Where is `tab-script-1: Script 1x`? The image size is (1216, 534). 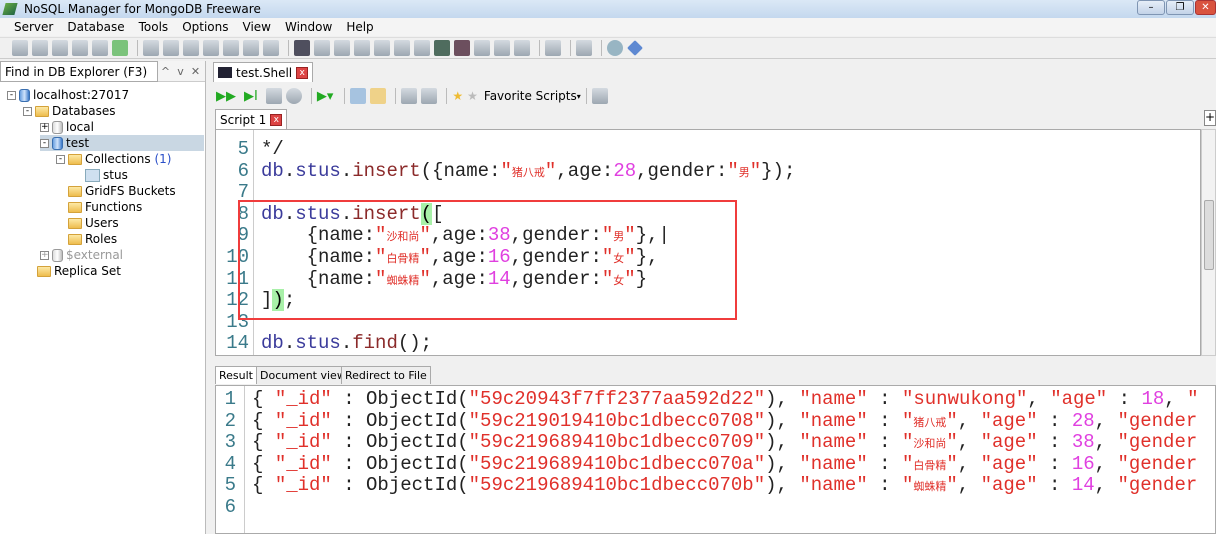 tab-script-1: Script 1x is located at coordinates (251, 119).